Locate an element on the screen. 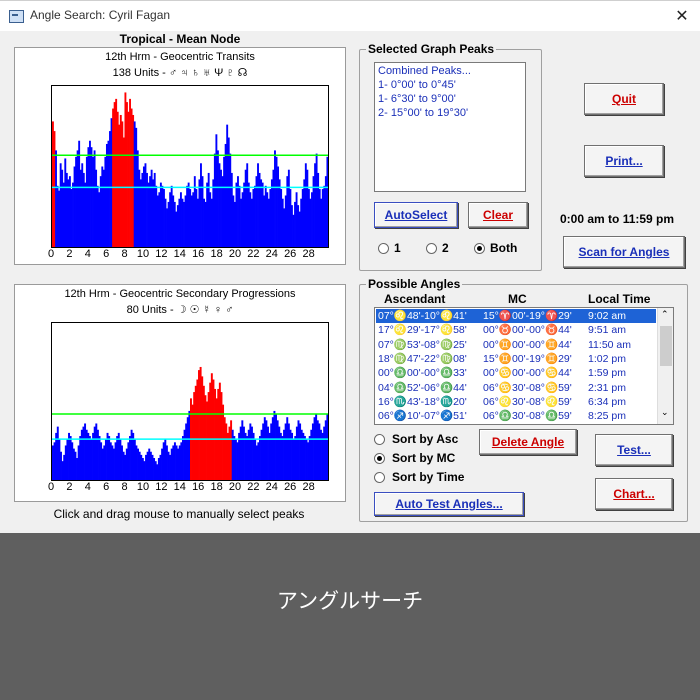 The width and height of the screenshot is (700, 700). col-local-time: Local Time is located at coordinates (619, 299).